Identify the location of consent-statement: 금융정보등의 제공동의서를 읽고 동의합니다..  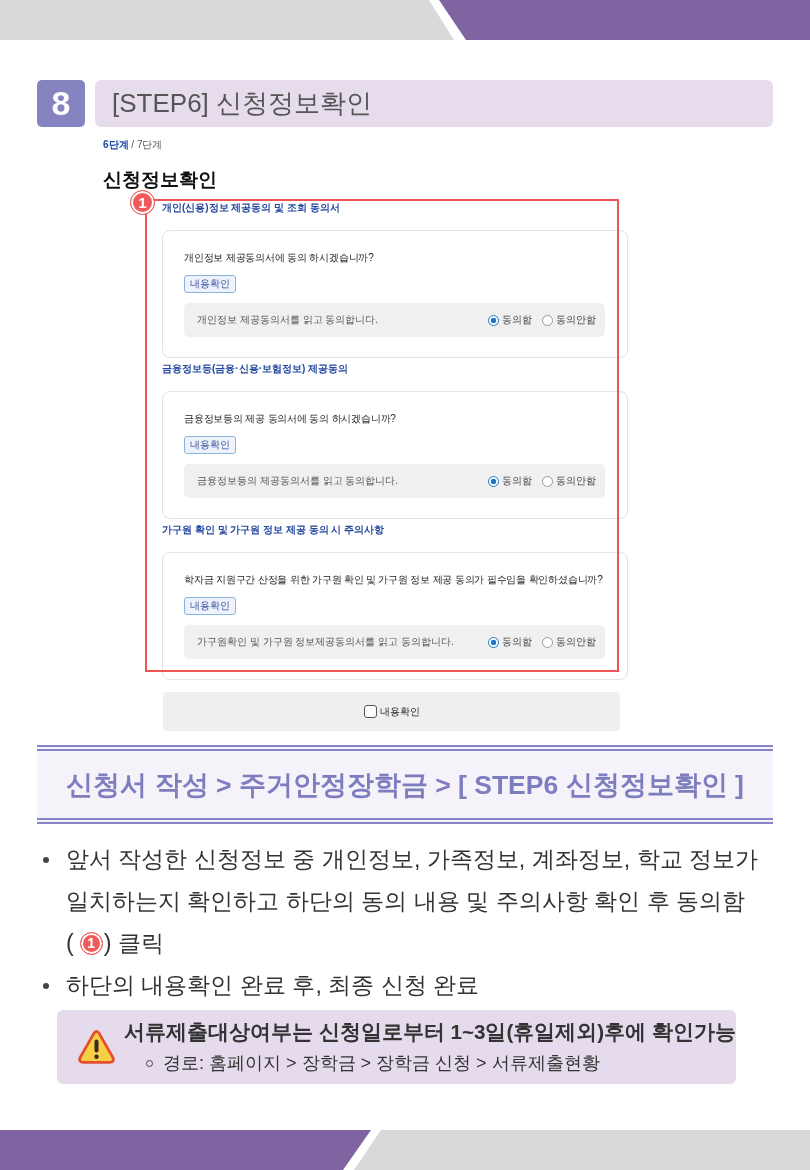
(298, 481).